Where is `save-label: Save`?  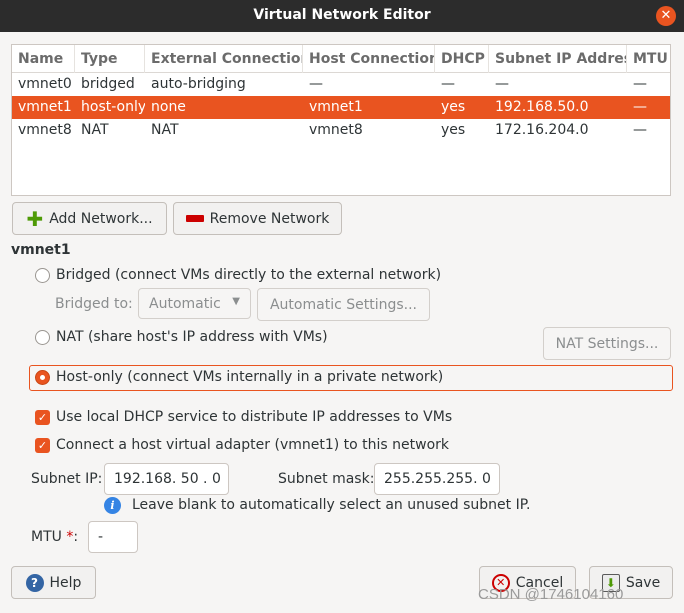
save-label: Save is located at coordinates (643, 582).